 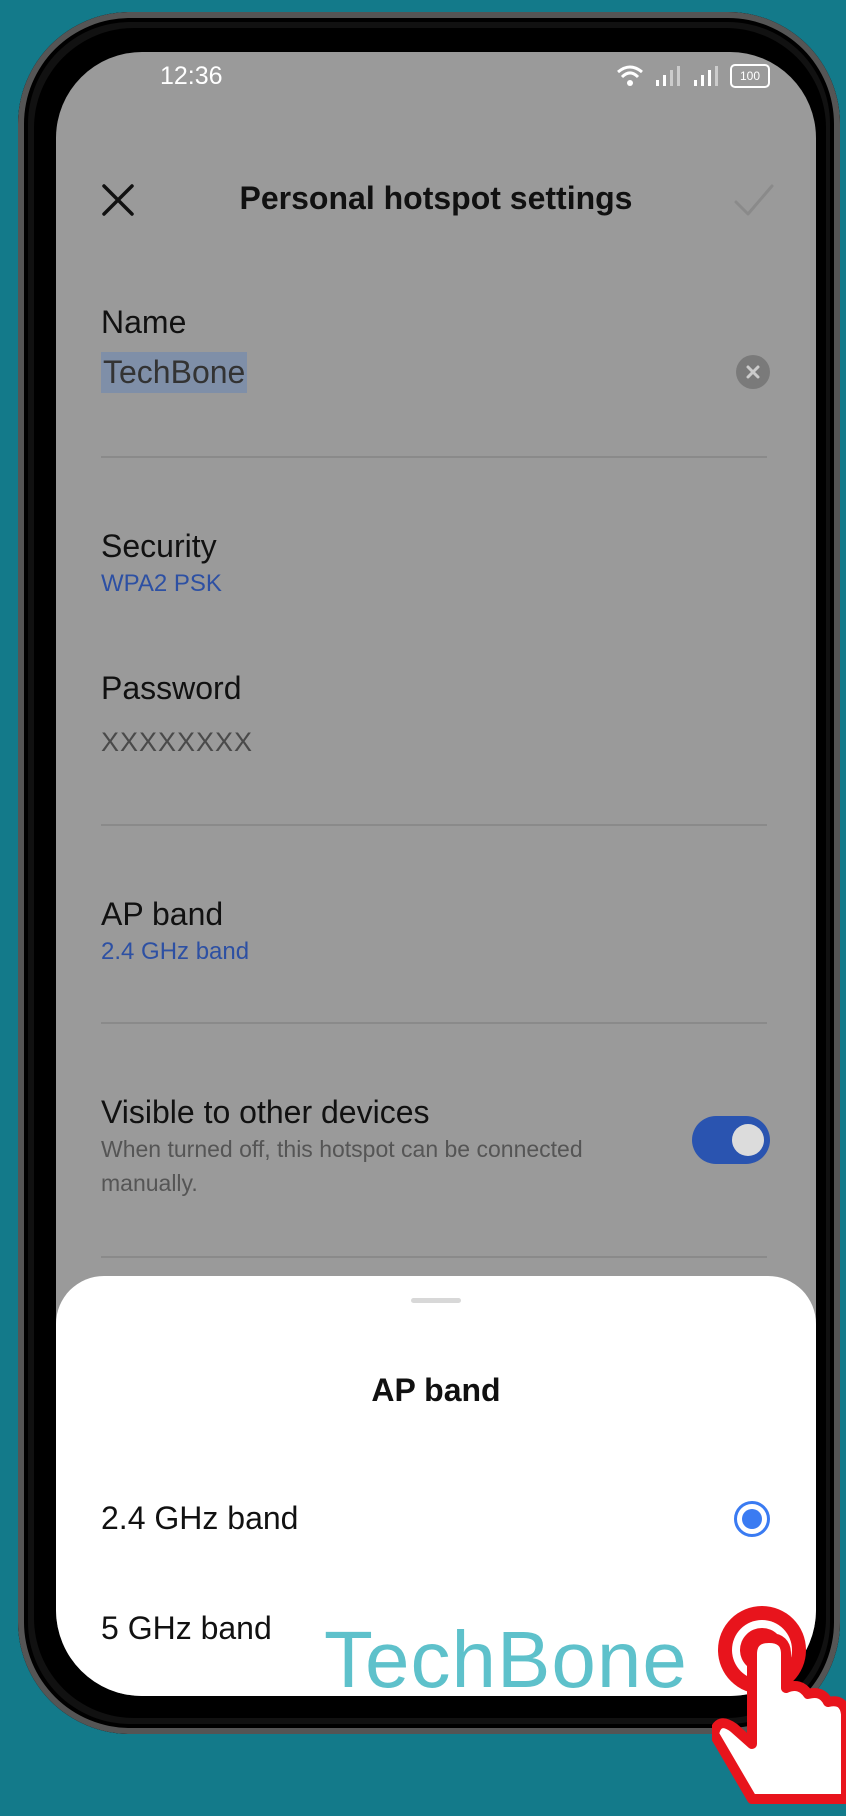 What do you see at coordinates (144, 322) in the screenshot?
I see `name-label: Name` at bounding box center [144, 322].